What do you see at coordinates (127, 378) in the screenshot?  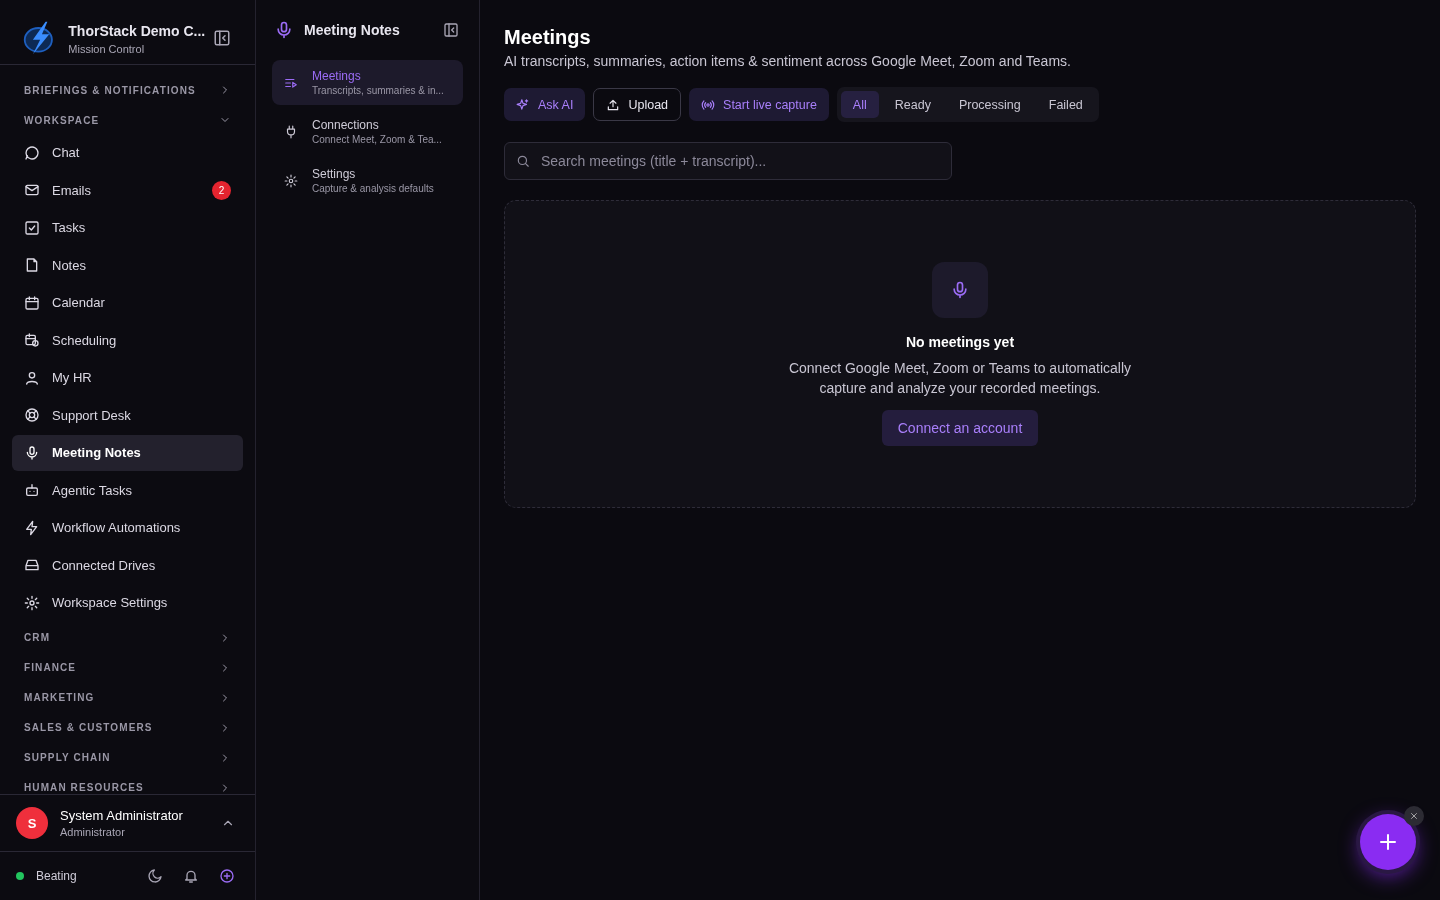 I see `sidebar-item: My HR` at bounding box center [127, 378].